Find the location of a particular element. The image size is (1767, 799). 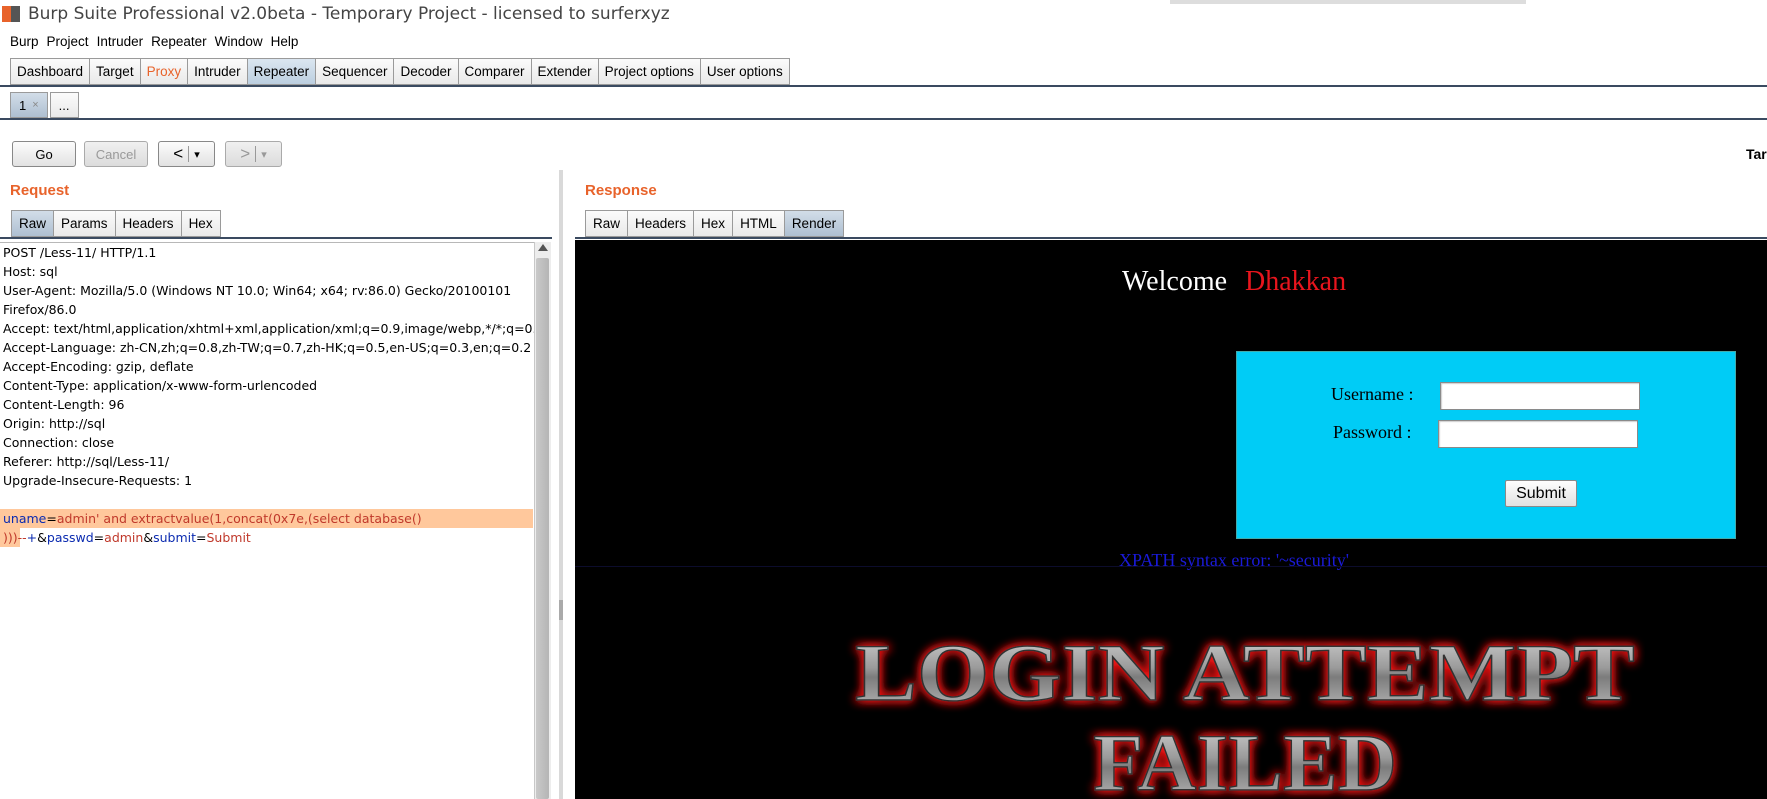

go-button: Go is located at coordinates (44, 154).